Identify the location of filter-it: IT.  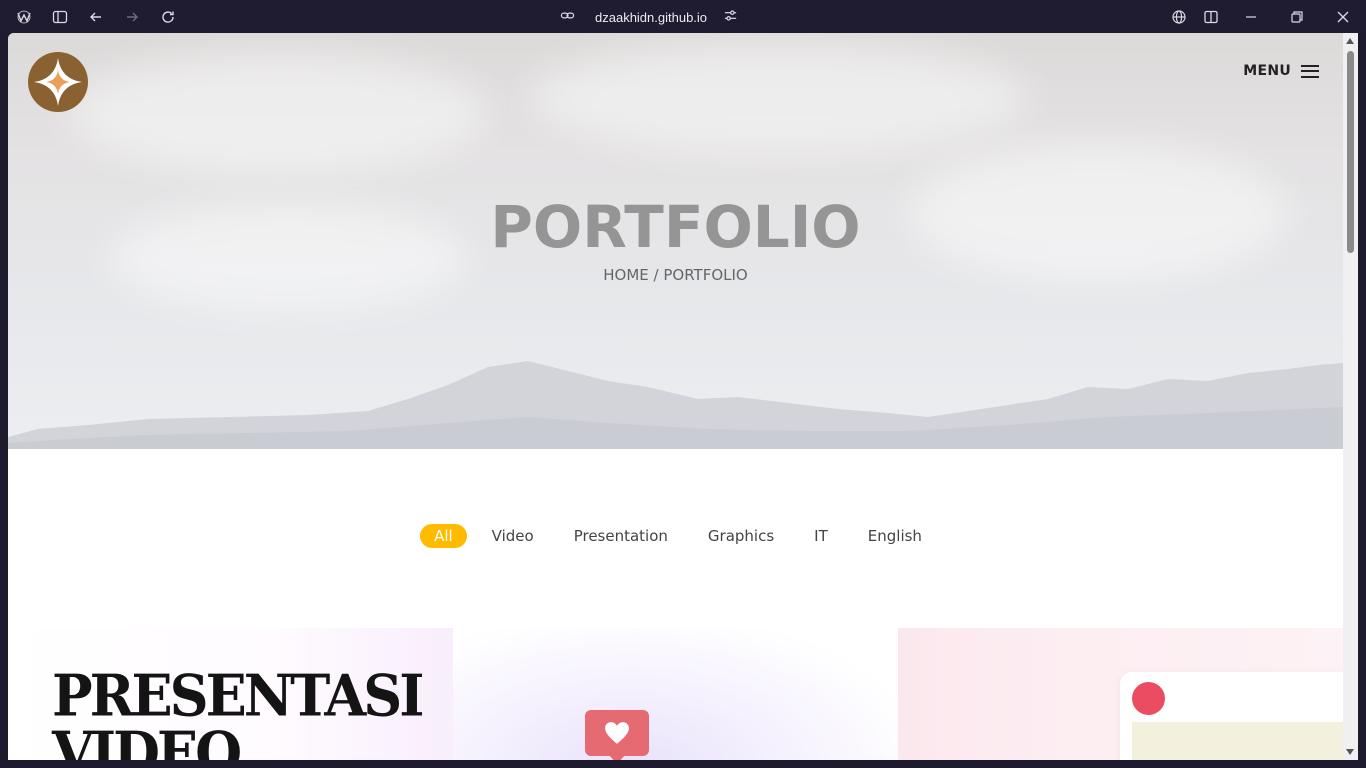
(821, 536).